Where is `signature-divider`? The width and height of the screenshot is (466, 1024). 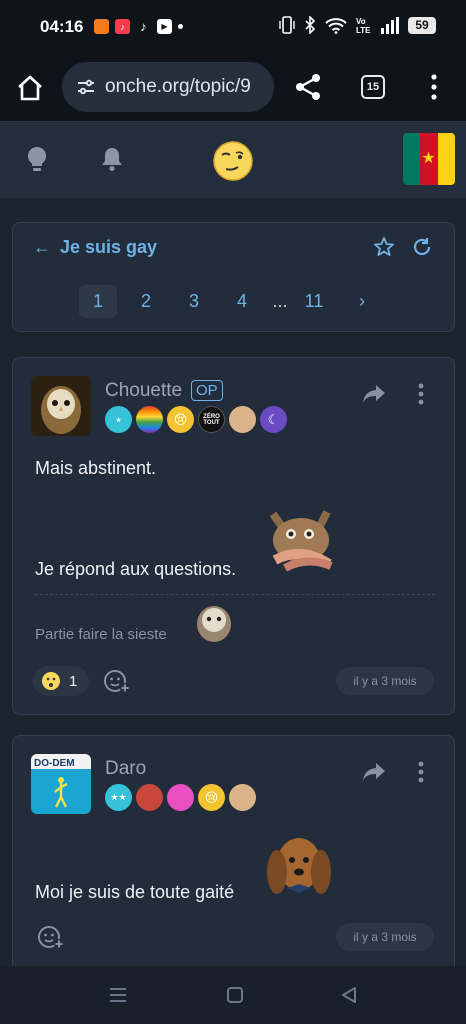 signature-divider is located at coordinates (235, 594).